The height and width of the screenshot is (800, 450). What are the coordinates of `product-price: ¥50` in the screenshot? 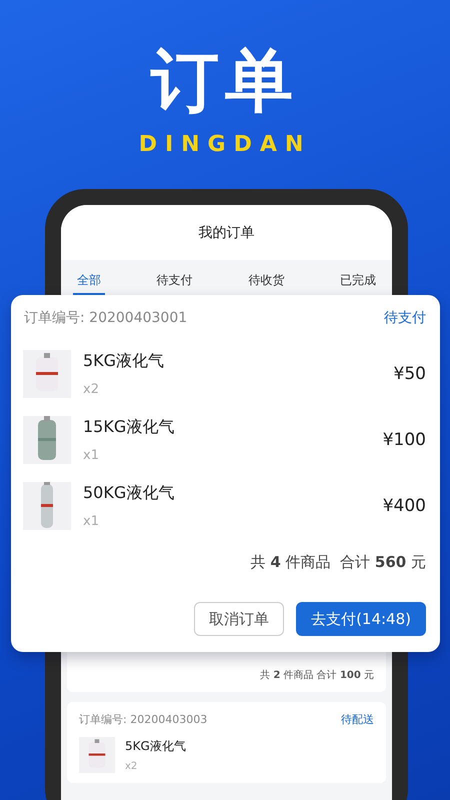 It's located at (410, 374).